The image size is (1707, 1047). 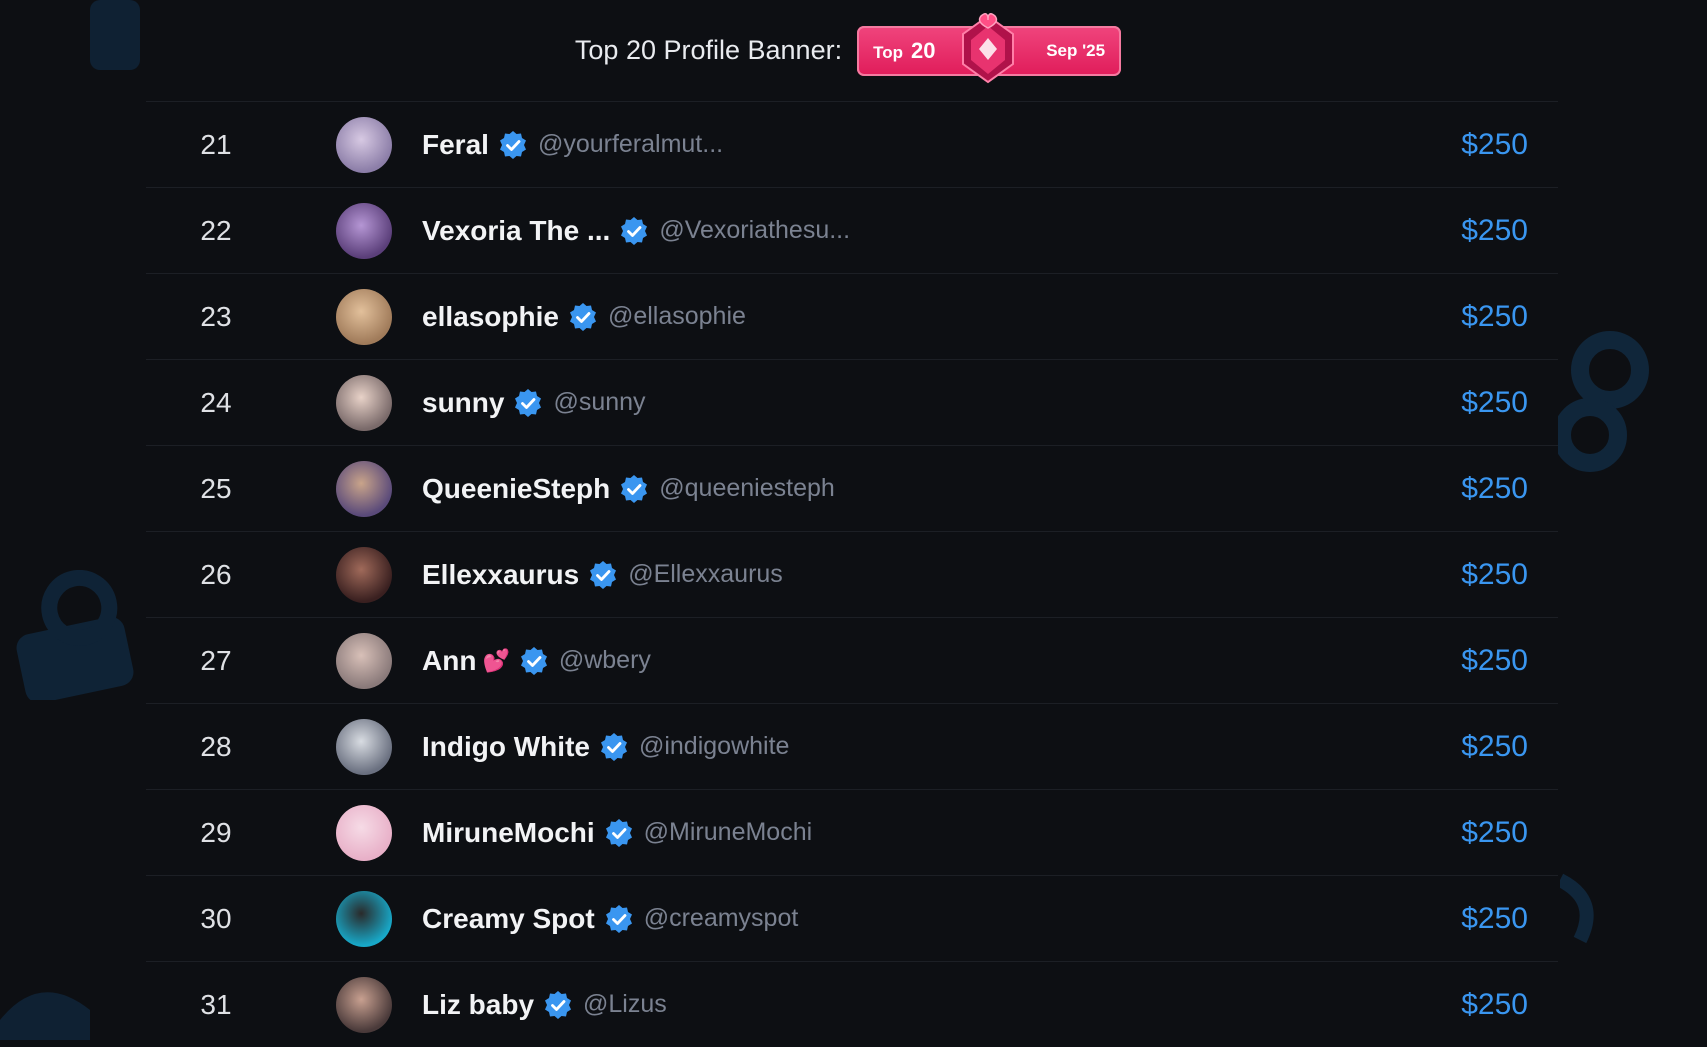 What do you see at coordinates (455, 145) in the screenshot?
I see `creator-name: Feral` at bounding box center [455, 145].